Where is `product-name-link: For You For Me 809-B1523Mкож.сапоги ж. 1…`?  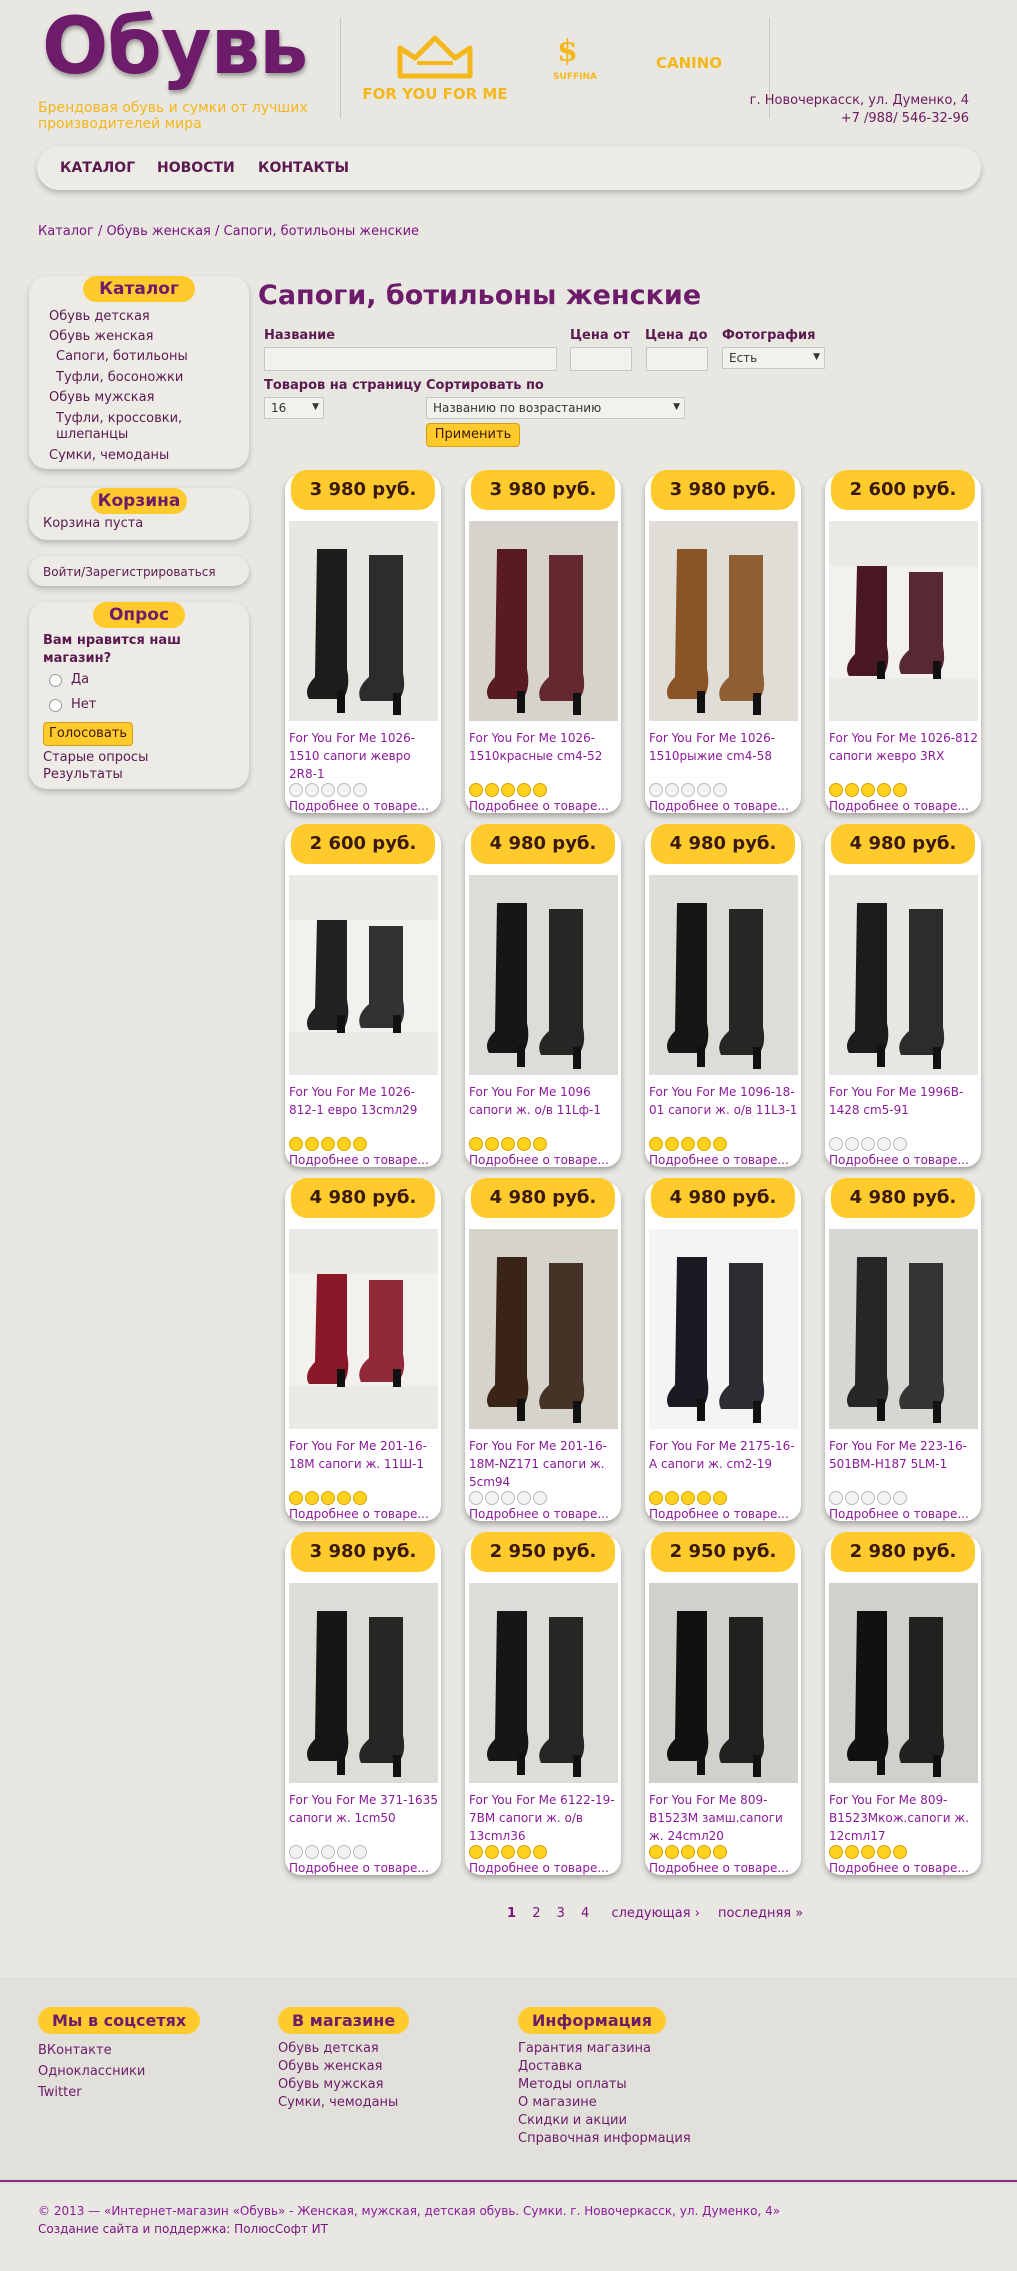
product-name-link: For You For Me 809-B1523Mкож.сапоги ж. 1… is located at coordinates (903, 1818).